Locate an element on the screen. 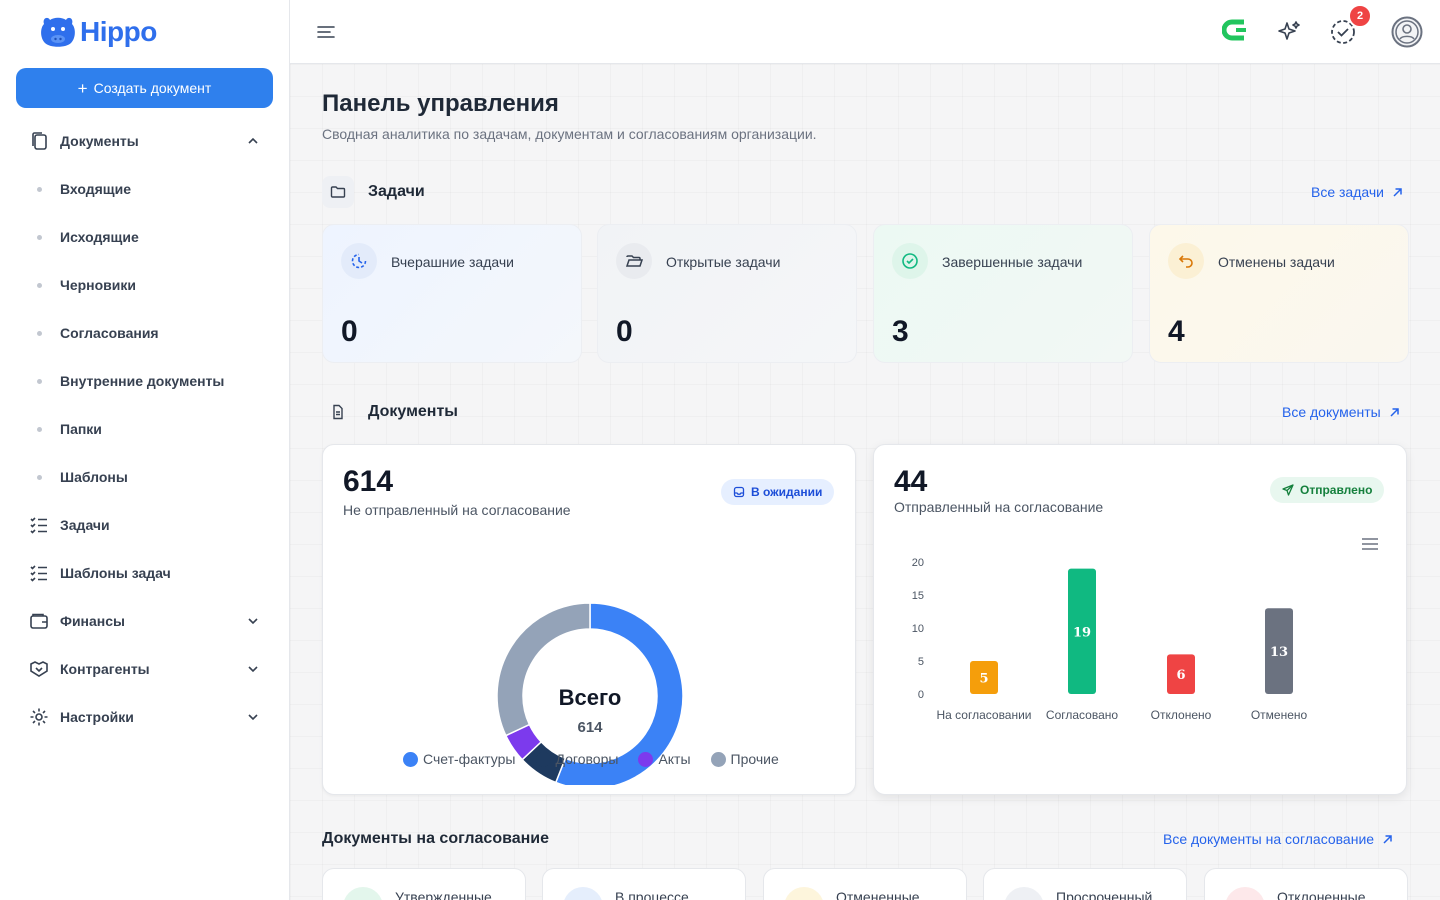  legend-label: Акты is located at coordinates (674, 759).